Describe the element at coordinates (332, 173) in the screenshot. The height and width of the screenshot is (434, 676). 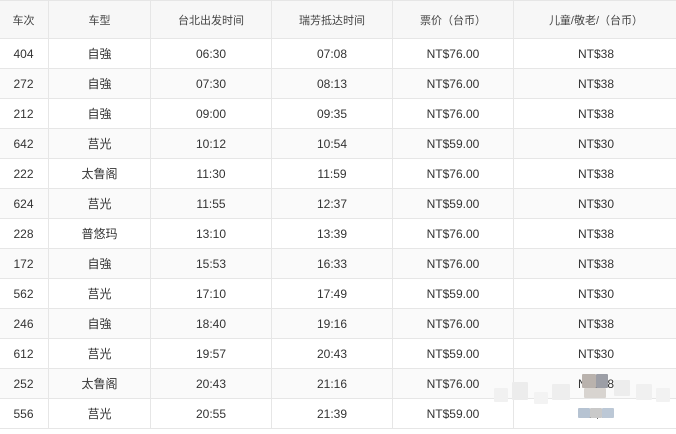
I see `cell-arrival-time: 11:59` at that location.